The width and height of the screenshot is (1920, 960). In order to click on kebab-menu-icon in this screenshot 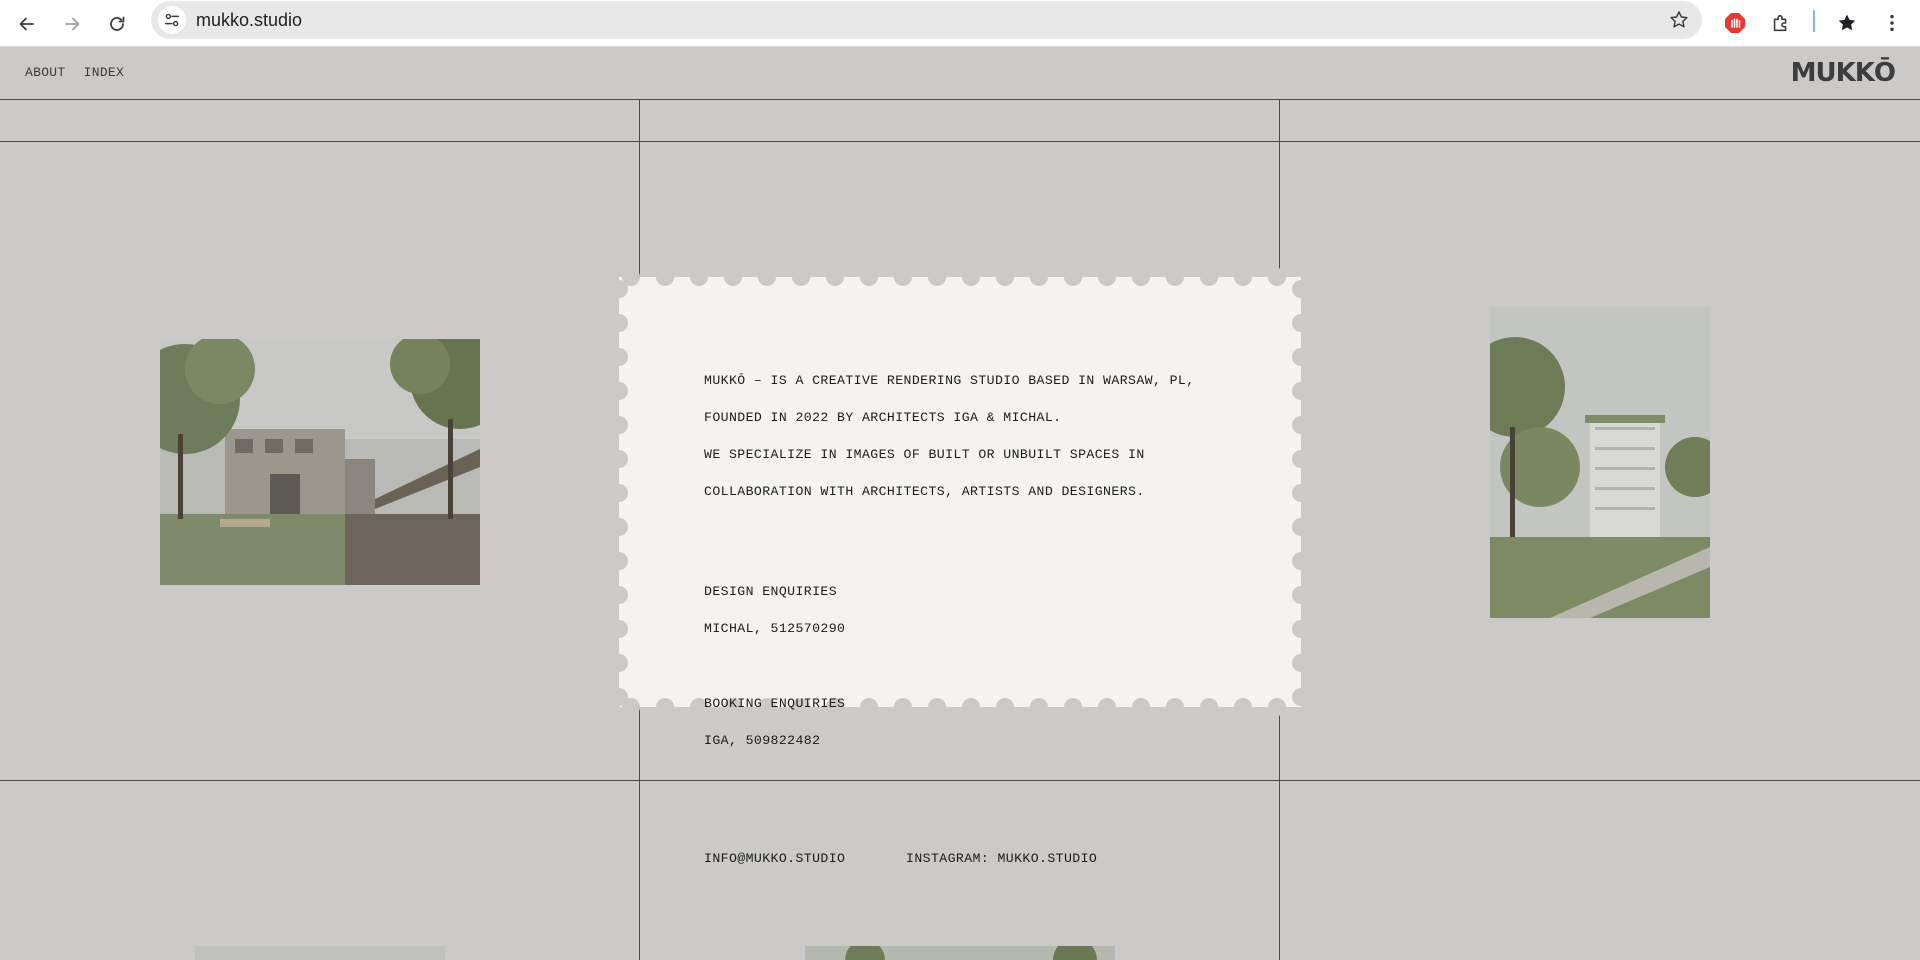, I will do `click(1892, 23)`.